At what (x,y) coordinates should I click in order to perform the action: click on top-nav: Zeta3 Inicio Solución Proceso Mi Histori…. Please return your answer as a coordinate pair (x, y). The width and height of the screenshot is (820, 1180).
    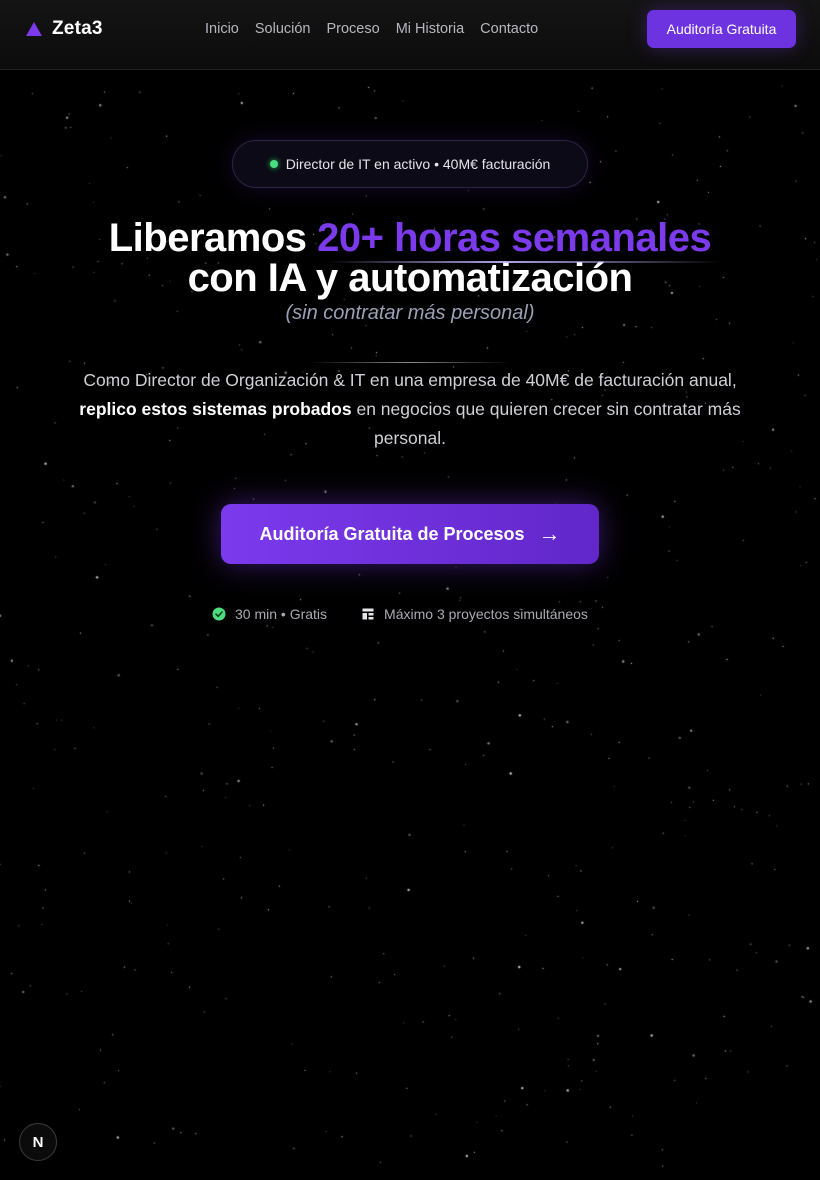
    Looking at the image, I should click on (410, 35).